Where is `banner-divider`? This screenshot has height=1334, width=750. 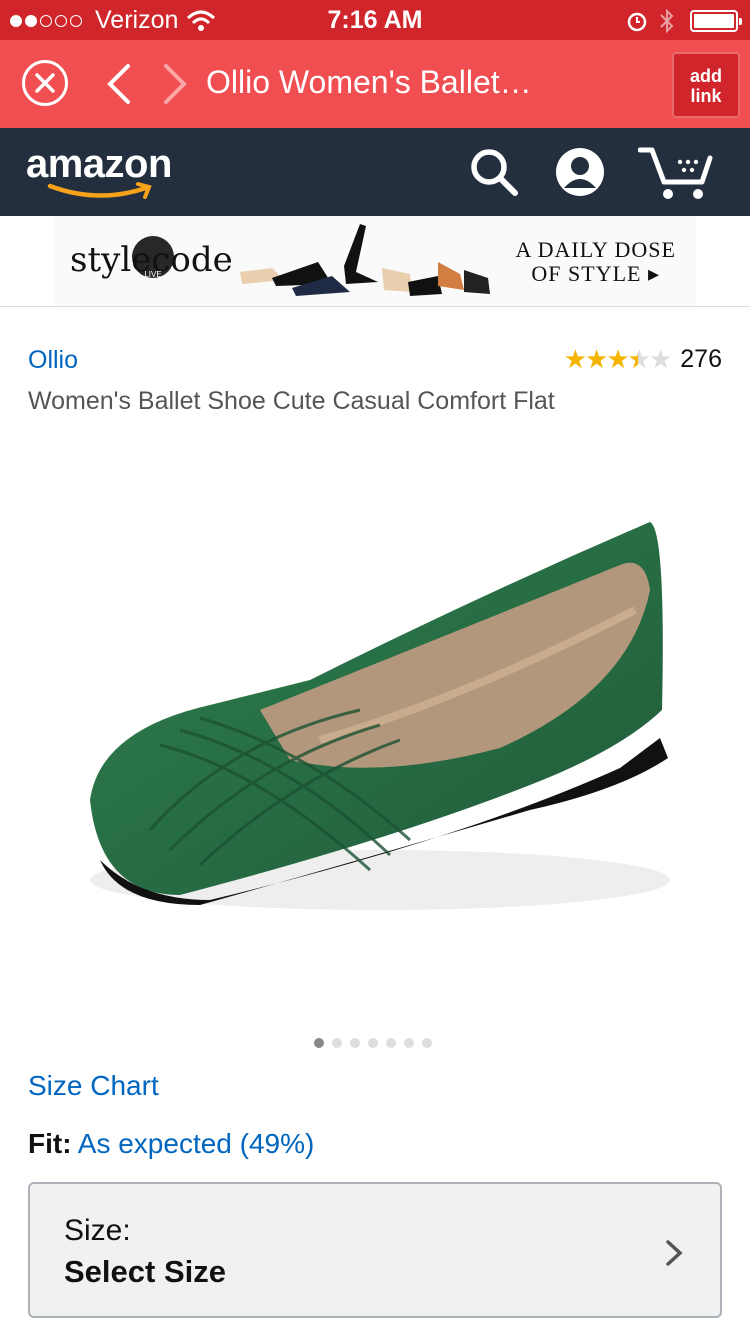
banner-divider is located at coordinates (375, 306).